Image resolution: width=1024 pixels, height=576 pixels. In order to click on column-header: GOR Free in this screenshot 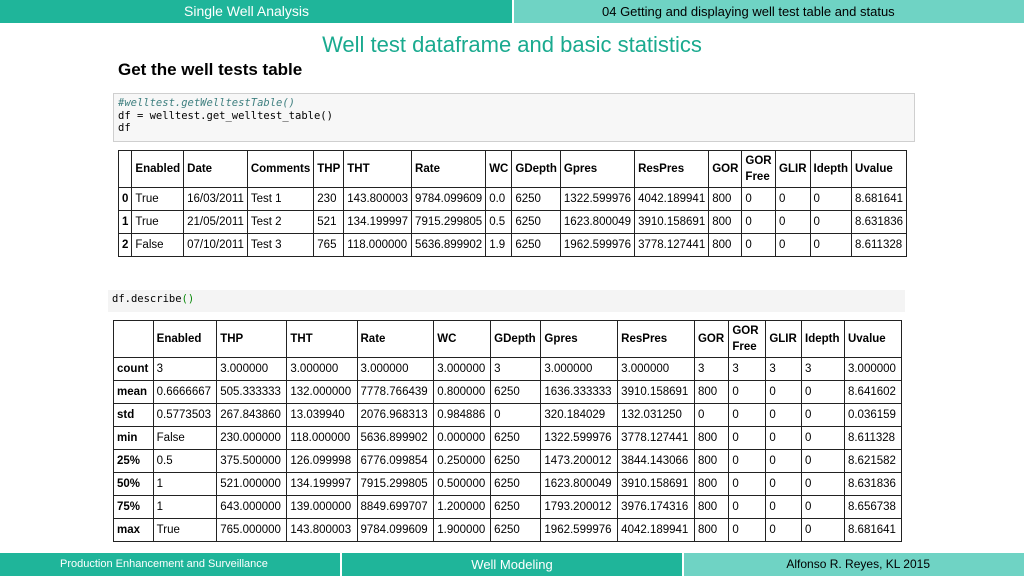, I will do `click(759, 169)`.